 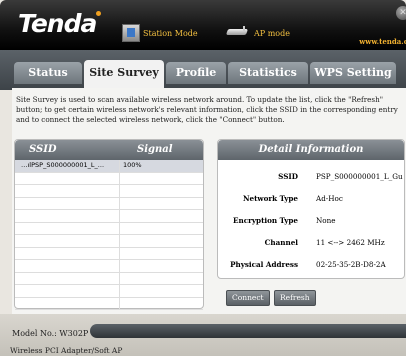 What do you see at coordinates (50, 333) in the screenshot?
I see `model-number: Model No.: W302P` at bounding box center [50, 333].